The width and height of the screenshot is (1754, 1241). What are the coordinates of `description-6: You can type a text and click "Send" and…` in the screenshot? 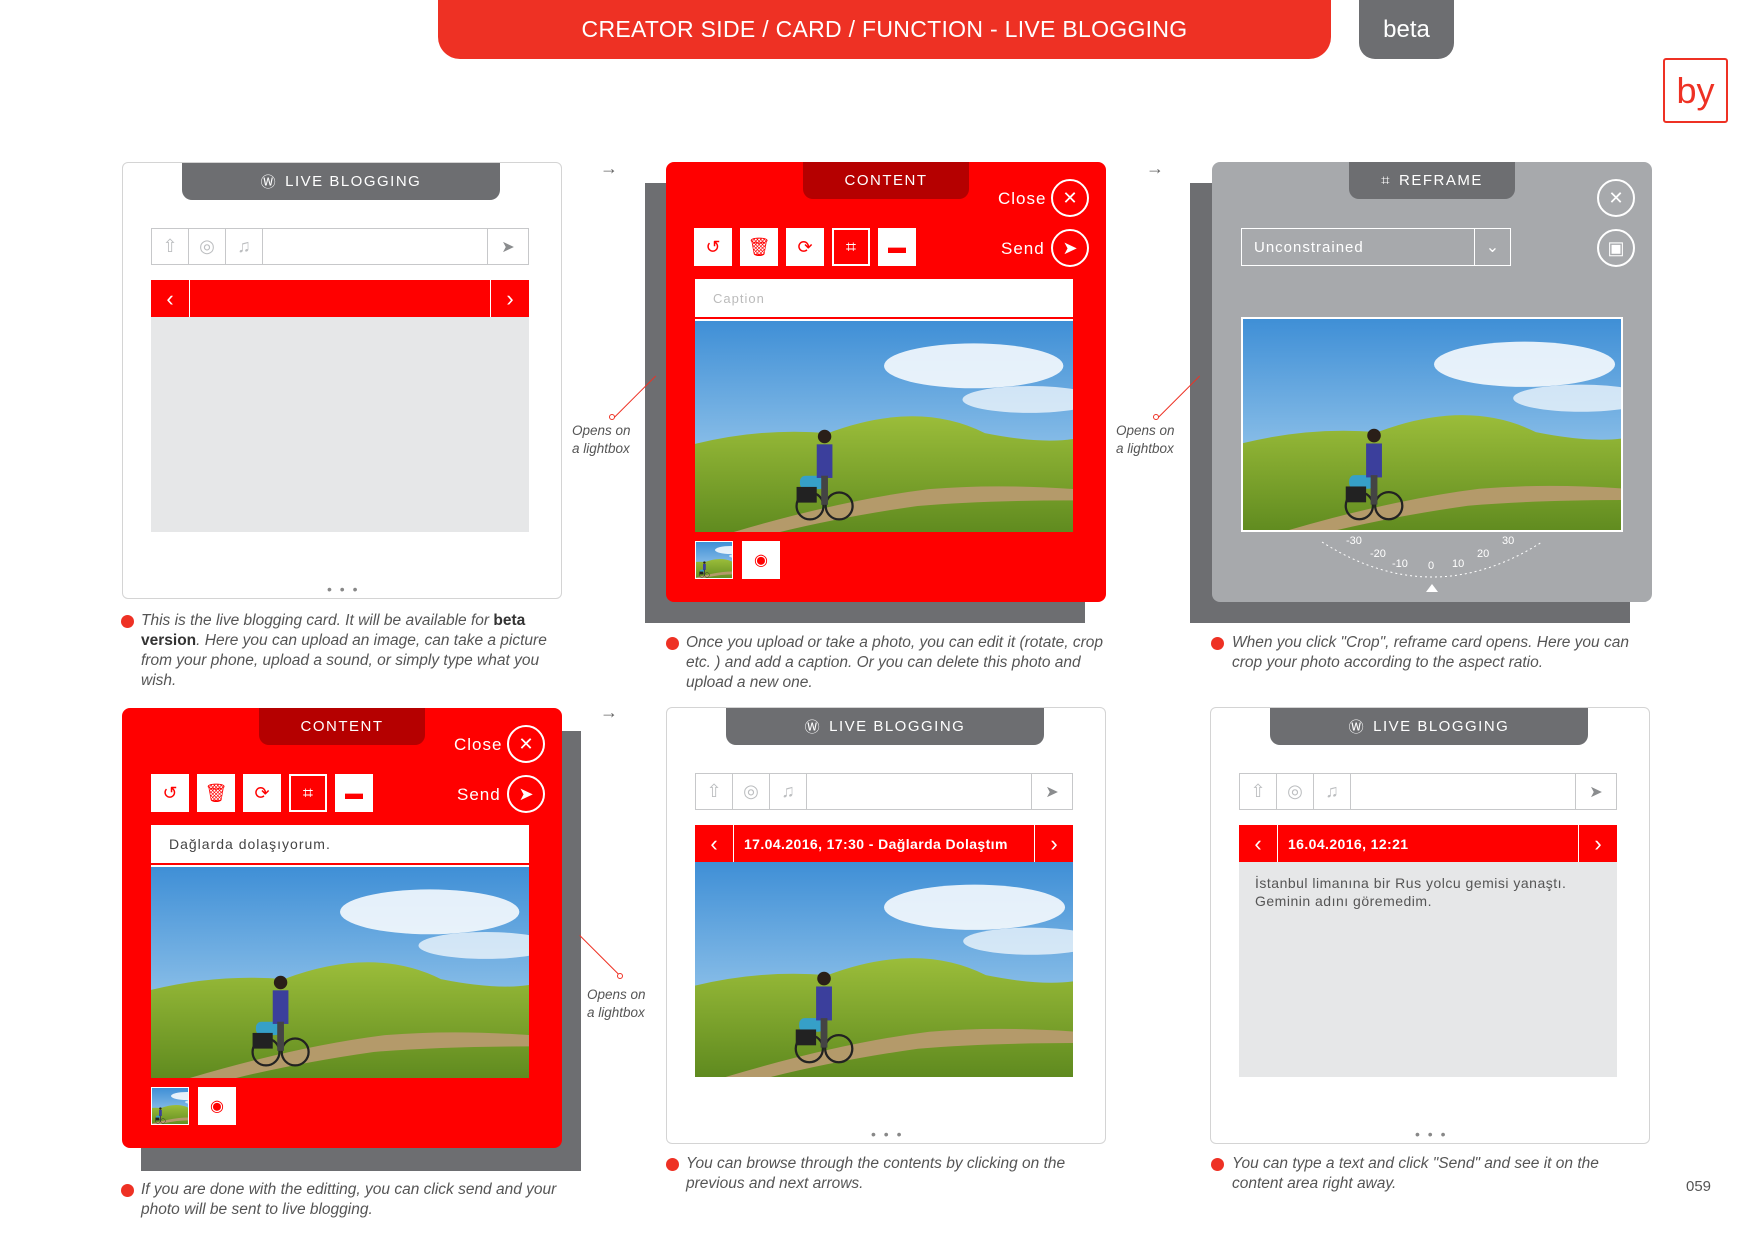 It's located at (1415, 1173).